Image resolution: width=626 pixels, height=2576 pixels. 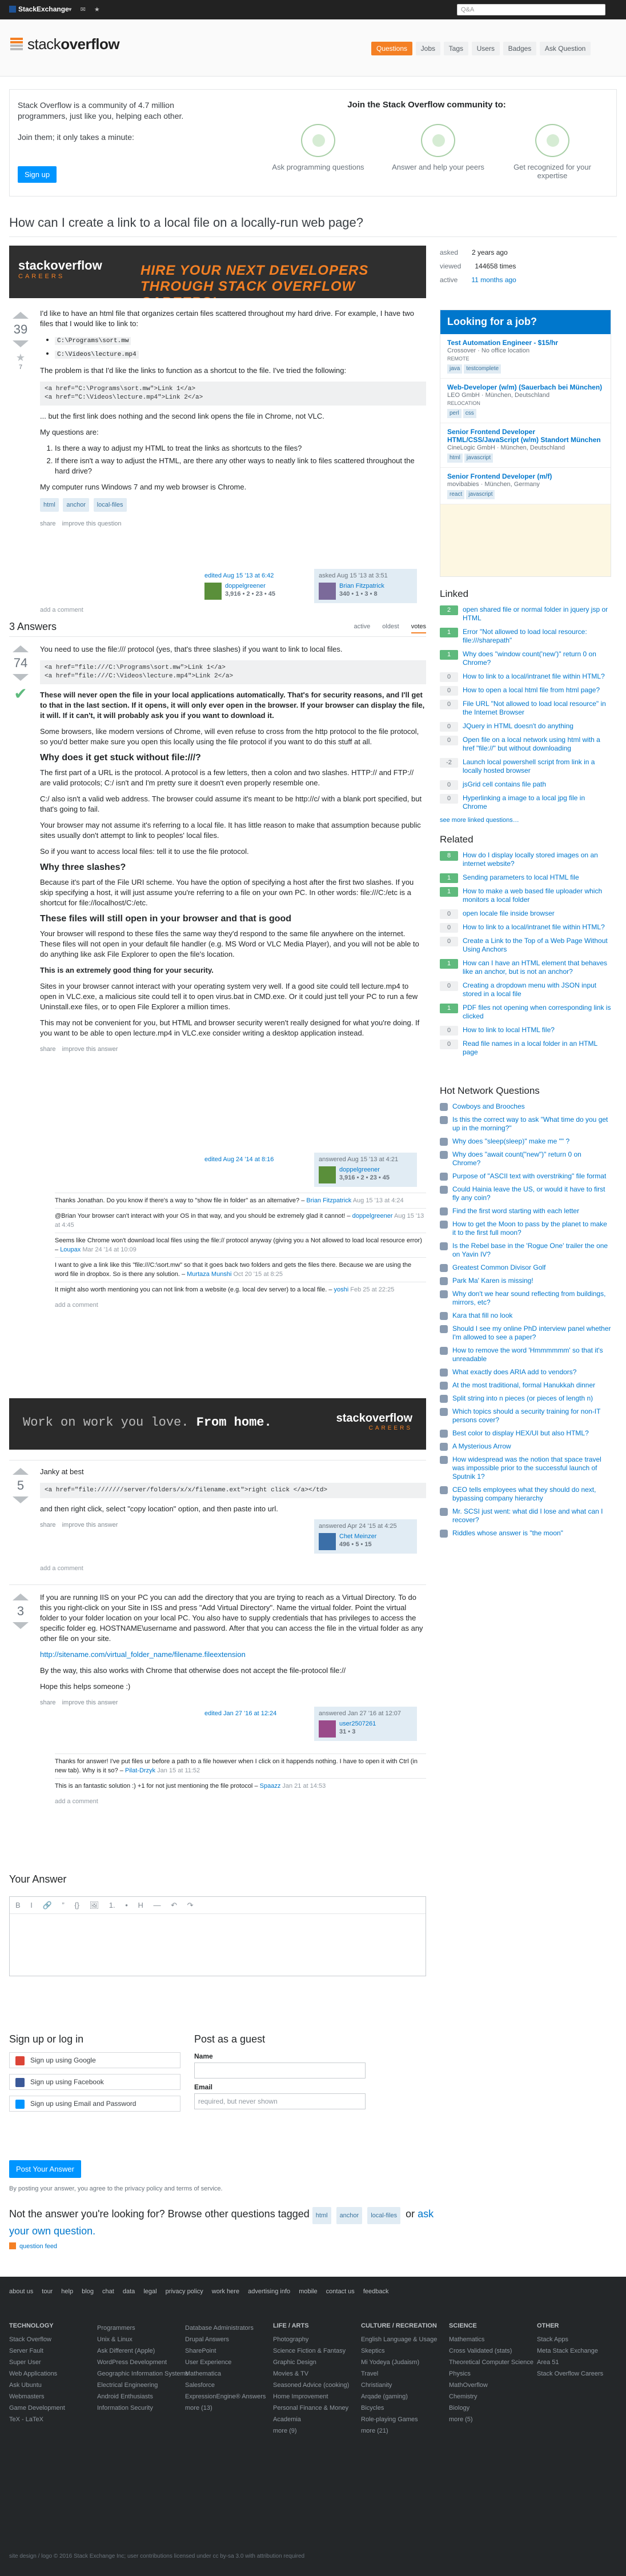 What do you see at coordinates (234, 2374) in the screenshot?
I see `footer-site-link: Mathematica` at bounding box center [234, 2374].